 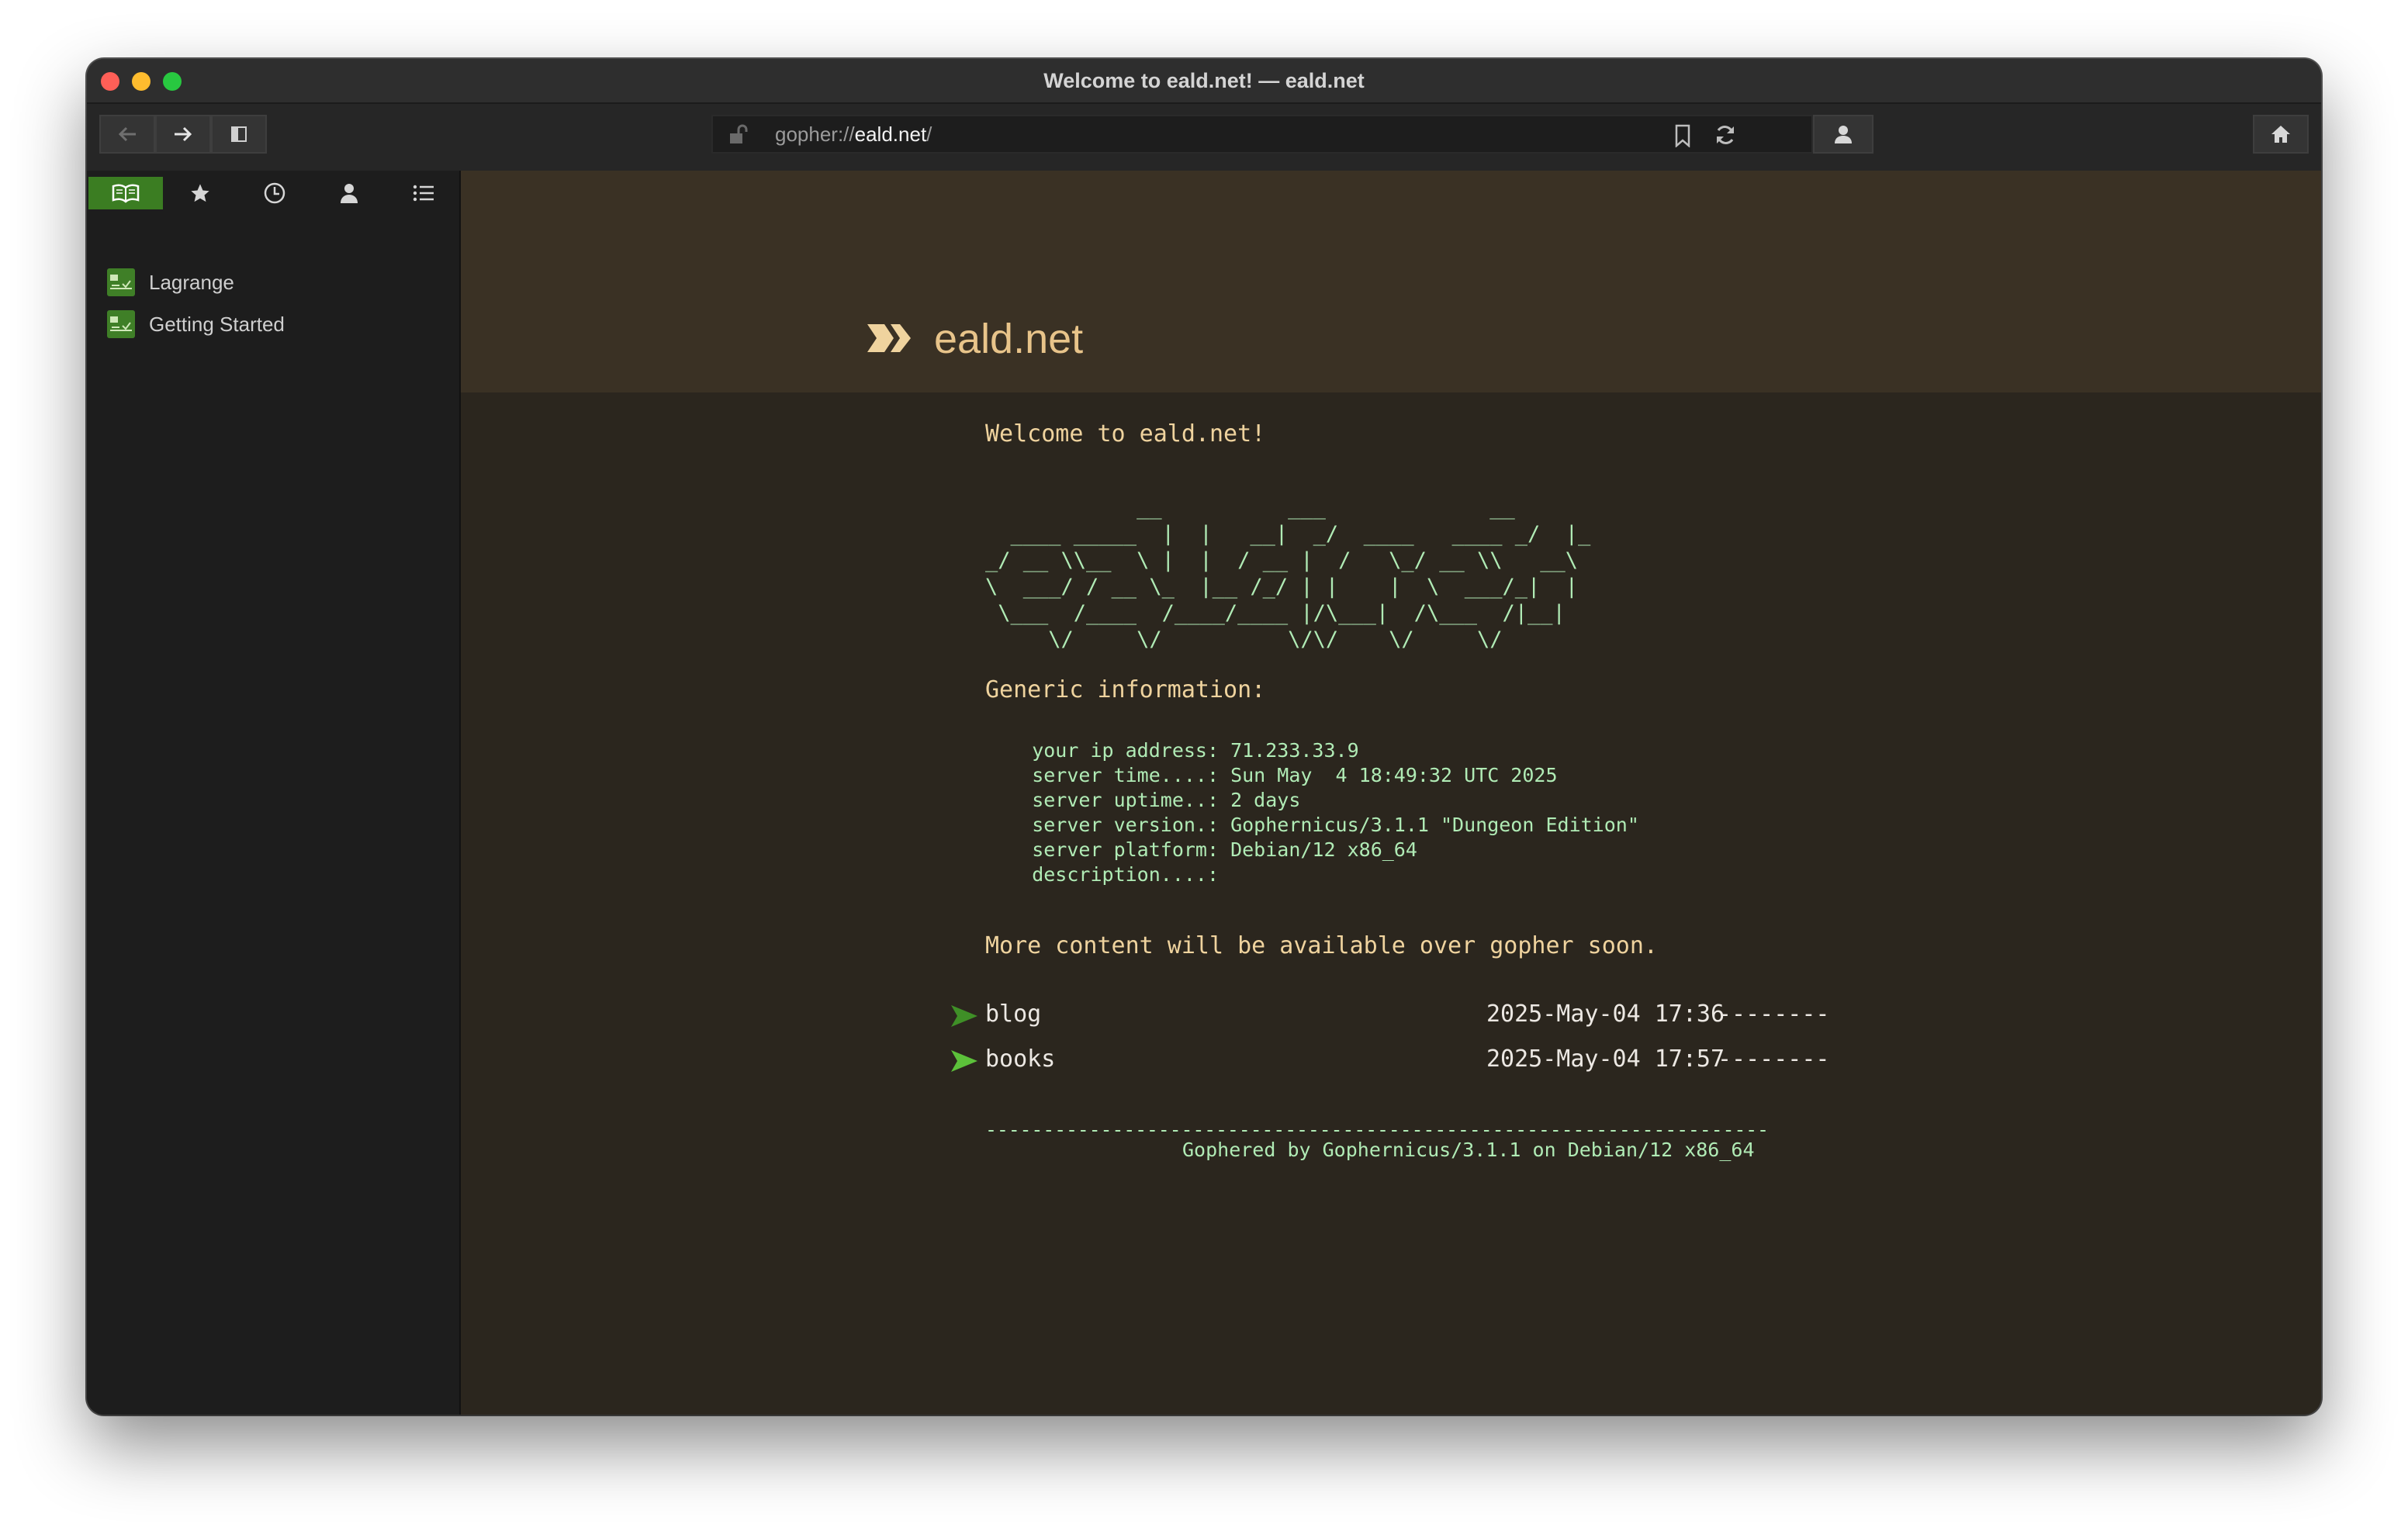 I want to click on tab-history, so click(x=274, y=193).